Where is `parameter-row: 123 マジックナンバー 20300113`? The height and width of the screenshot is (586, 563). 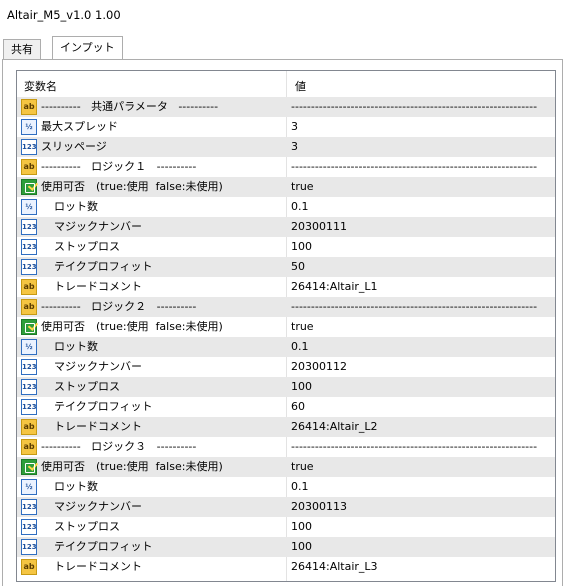
parameter-row: 123 マジックナンバー 20300113 is located at coordinates (286, 507).